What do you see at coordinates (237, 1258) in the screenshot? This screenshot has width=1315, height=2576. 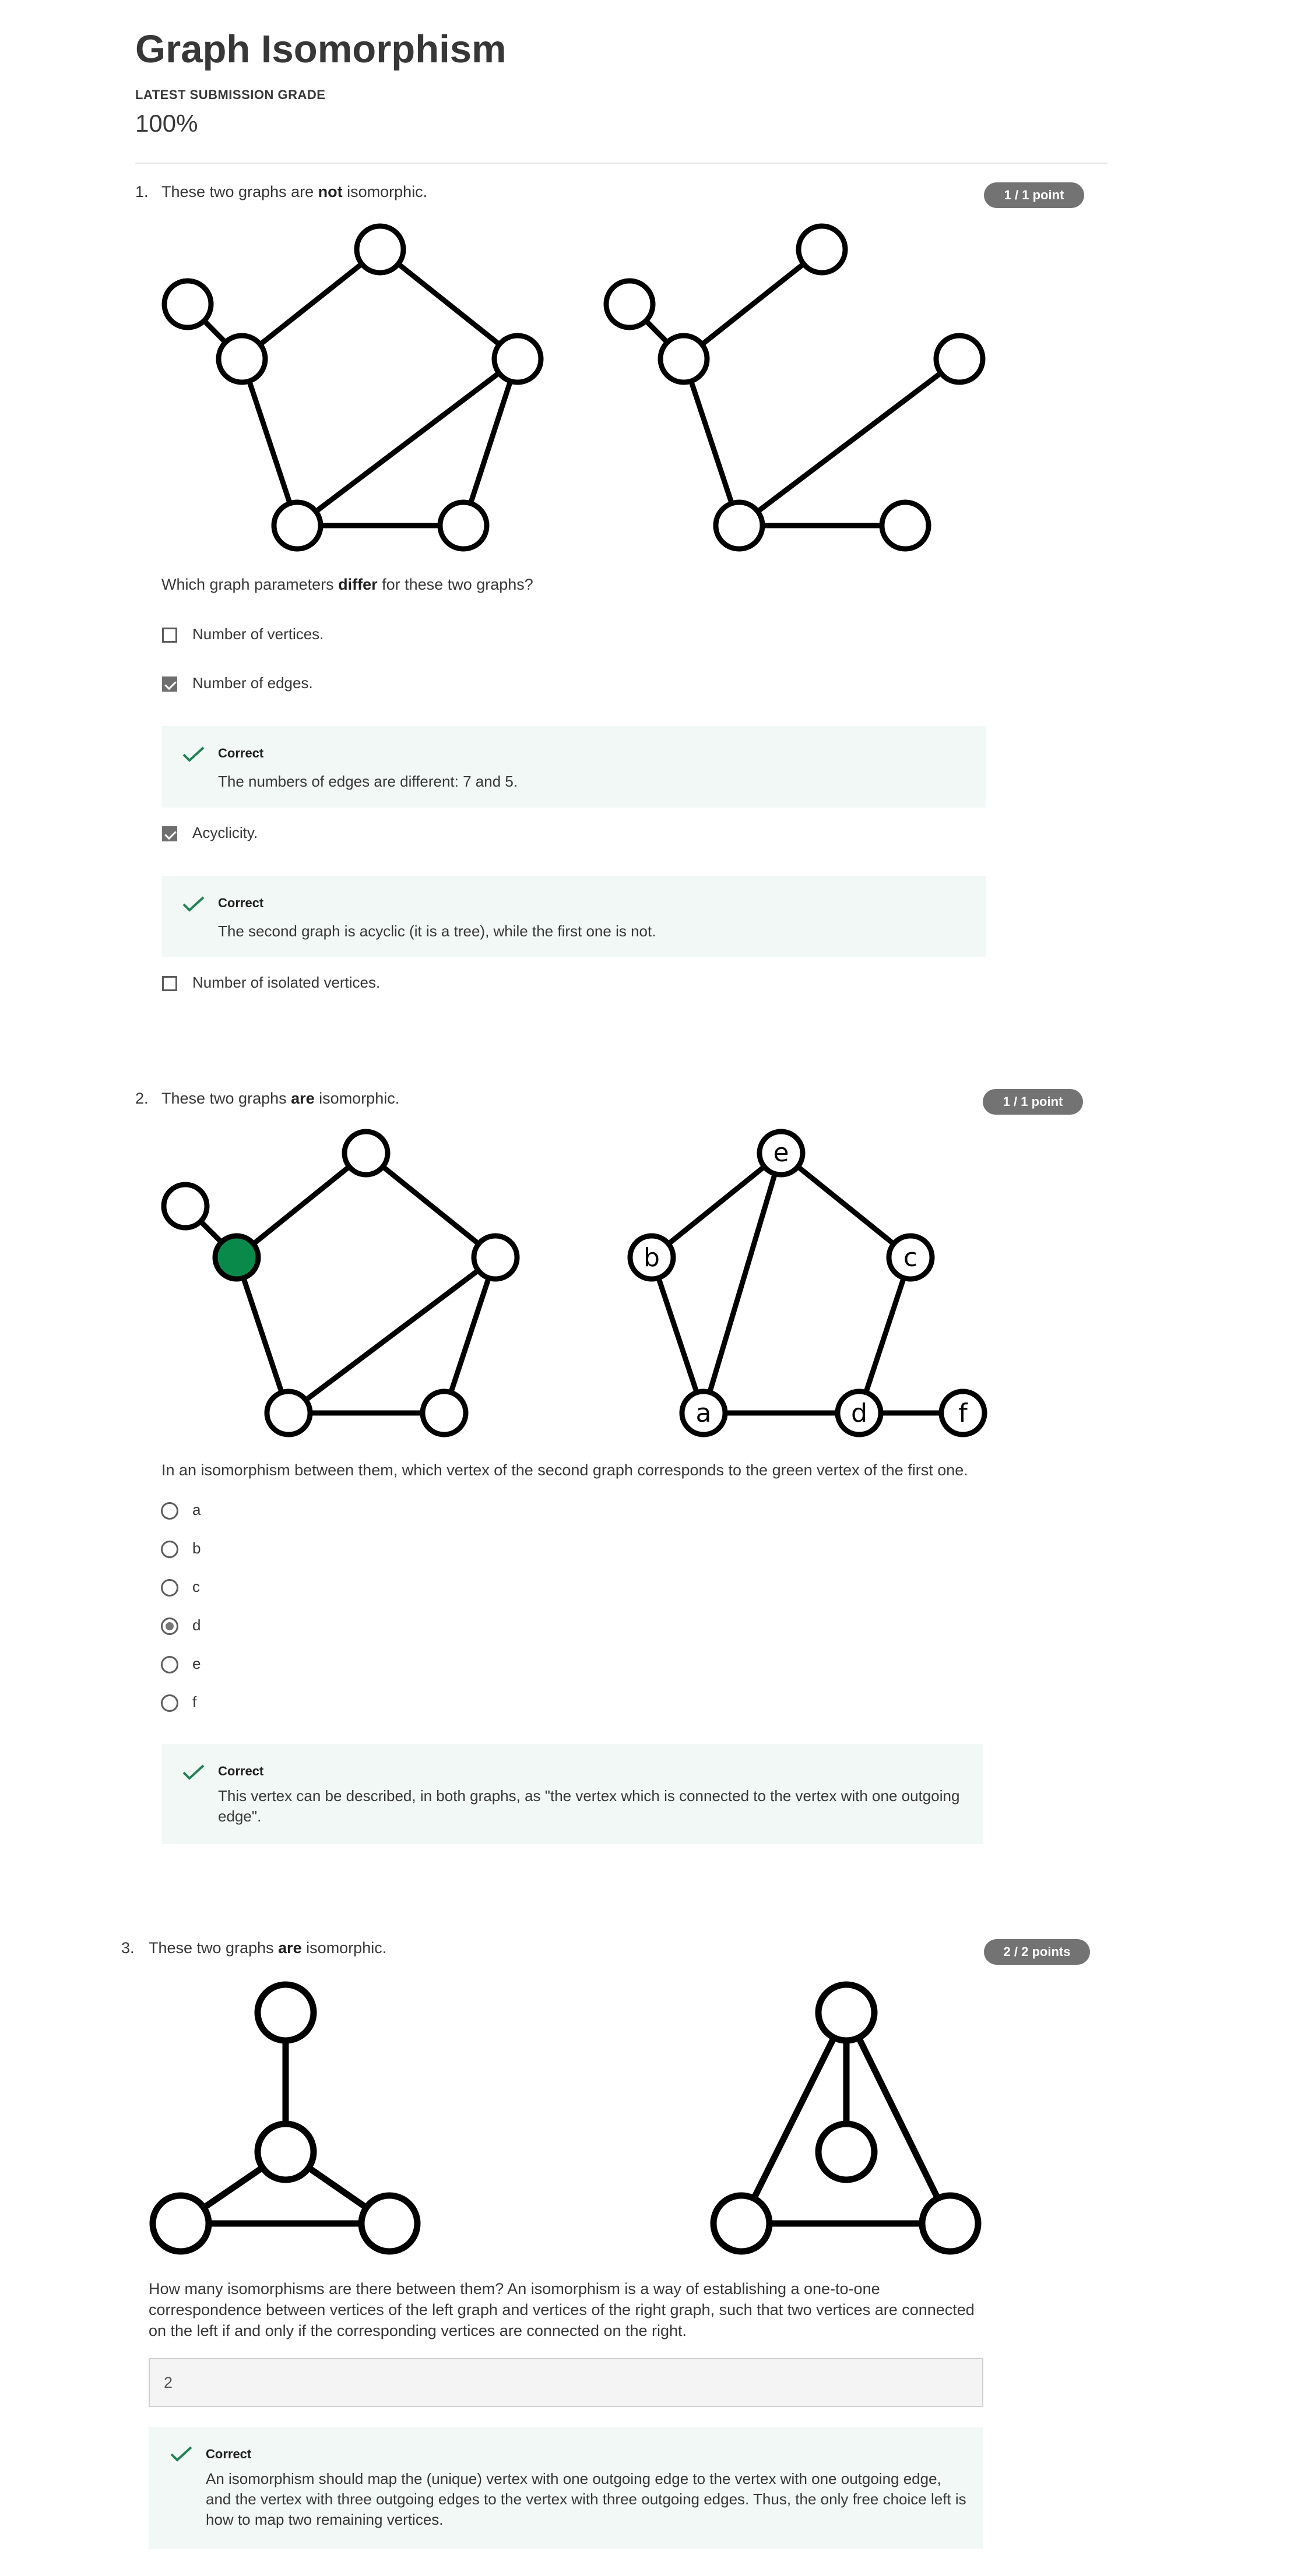 I see `vertex-green` at bounding box center [237, 1258].